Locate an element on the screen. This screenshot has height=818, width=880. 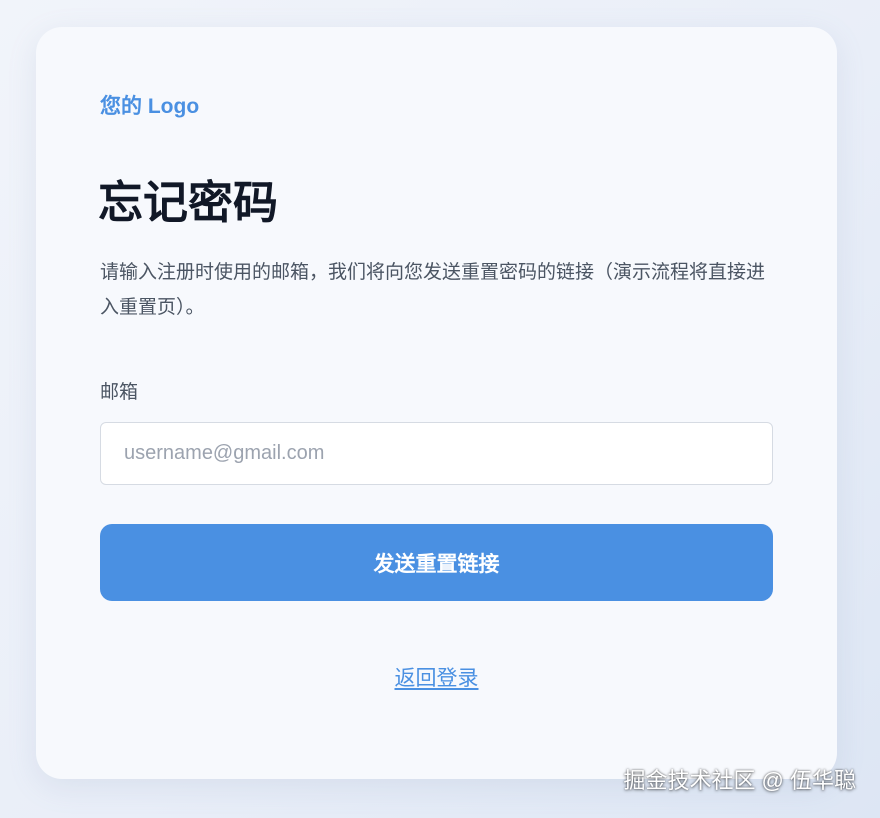
email-input is located at coordinates (436, 453).